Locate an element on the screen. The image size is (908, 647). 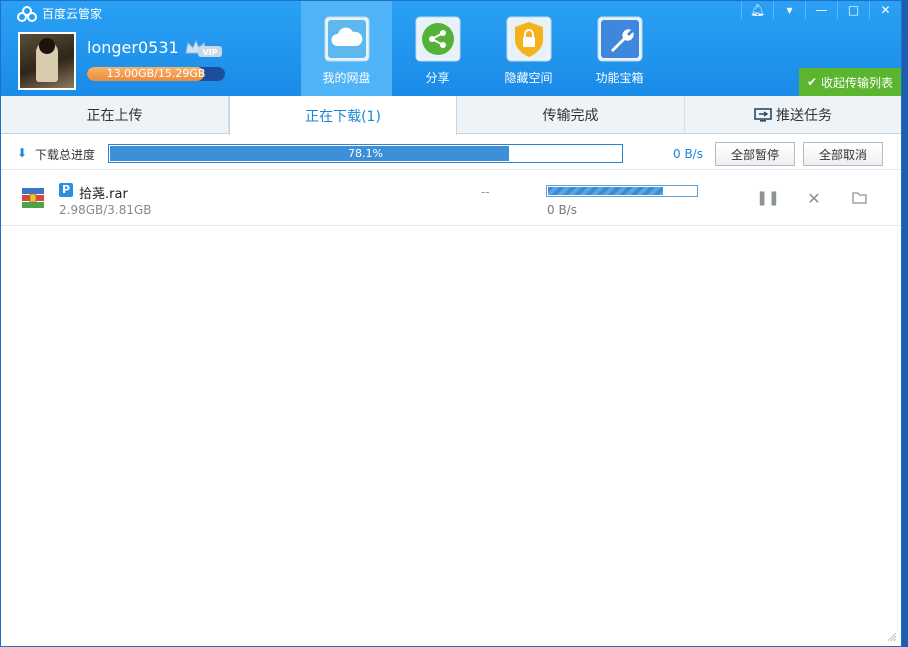
nav-toolbox: 功能宝箱 is located at coordinates (619, 48).